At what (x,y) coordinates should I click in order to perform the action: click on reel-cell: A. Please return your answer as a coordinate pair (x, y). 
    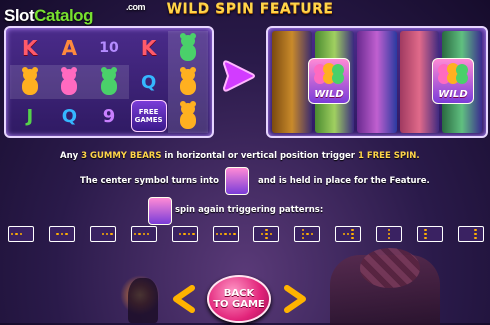
    Looking at the image, I should click on (70, 48).